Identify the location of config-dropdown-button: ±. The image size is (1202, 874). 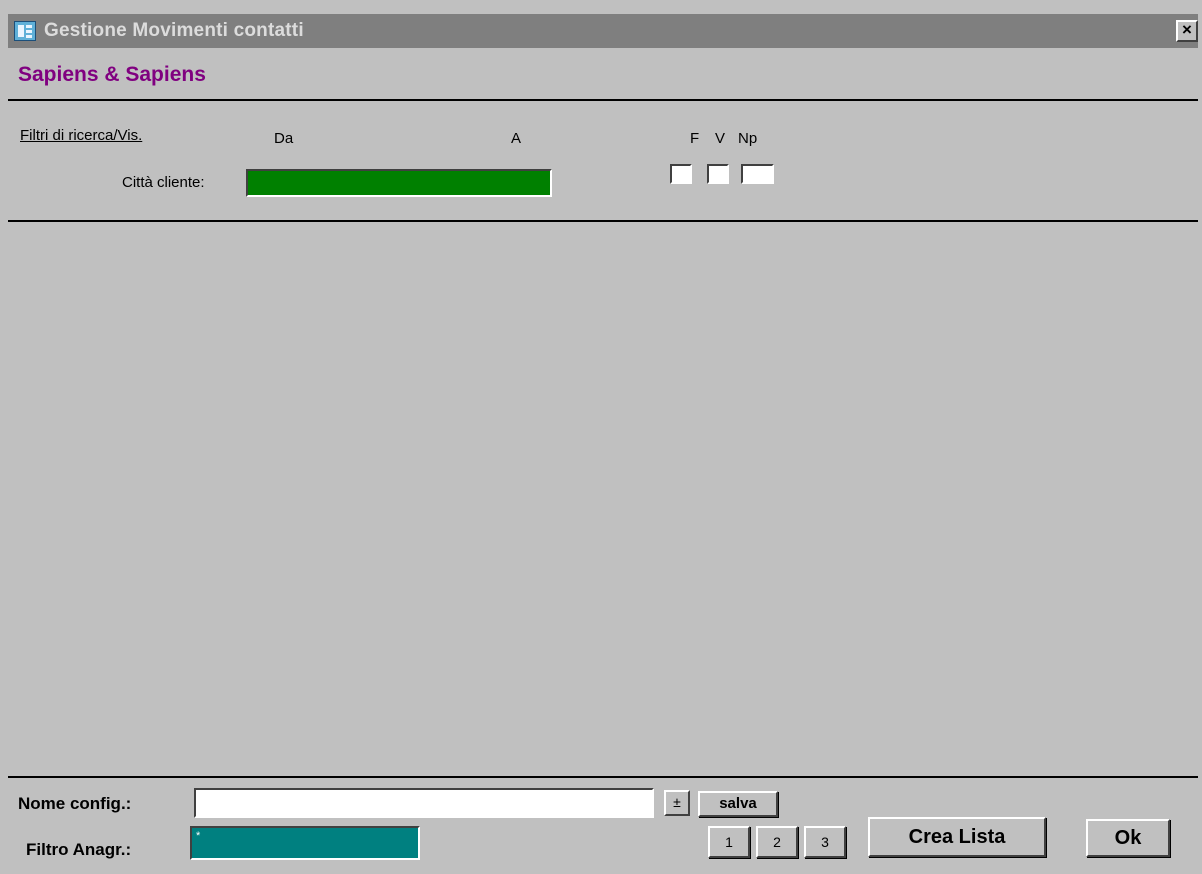
(677, 803).